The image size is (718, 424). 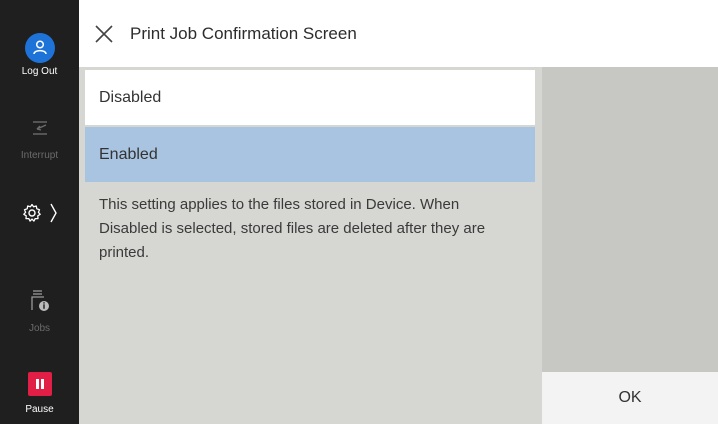 I want to click on gear-icon, so click(x=32, y=215).